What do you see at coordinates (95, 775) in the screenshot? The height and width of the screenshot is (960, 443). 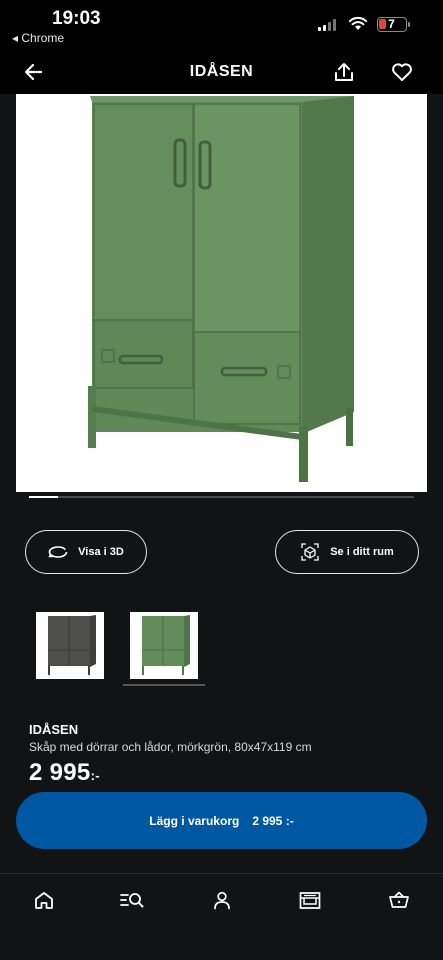 I see `product-price-suffix: :-` at bounding box center [95, 775].